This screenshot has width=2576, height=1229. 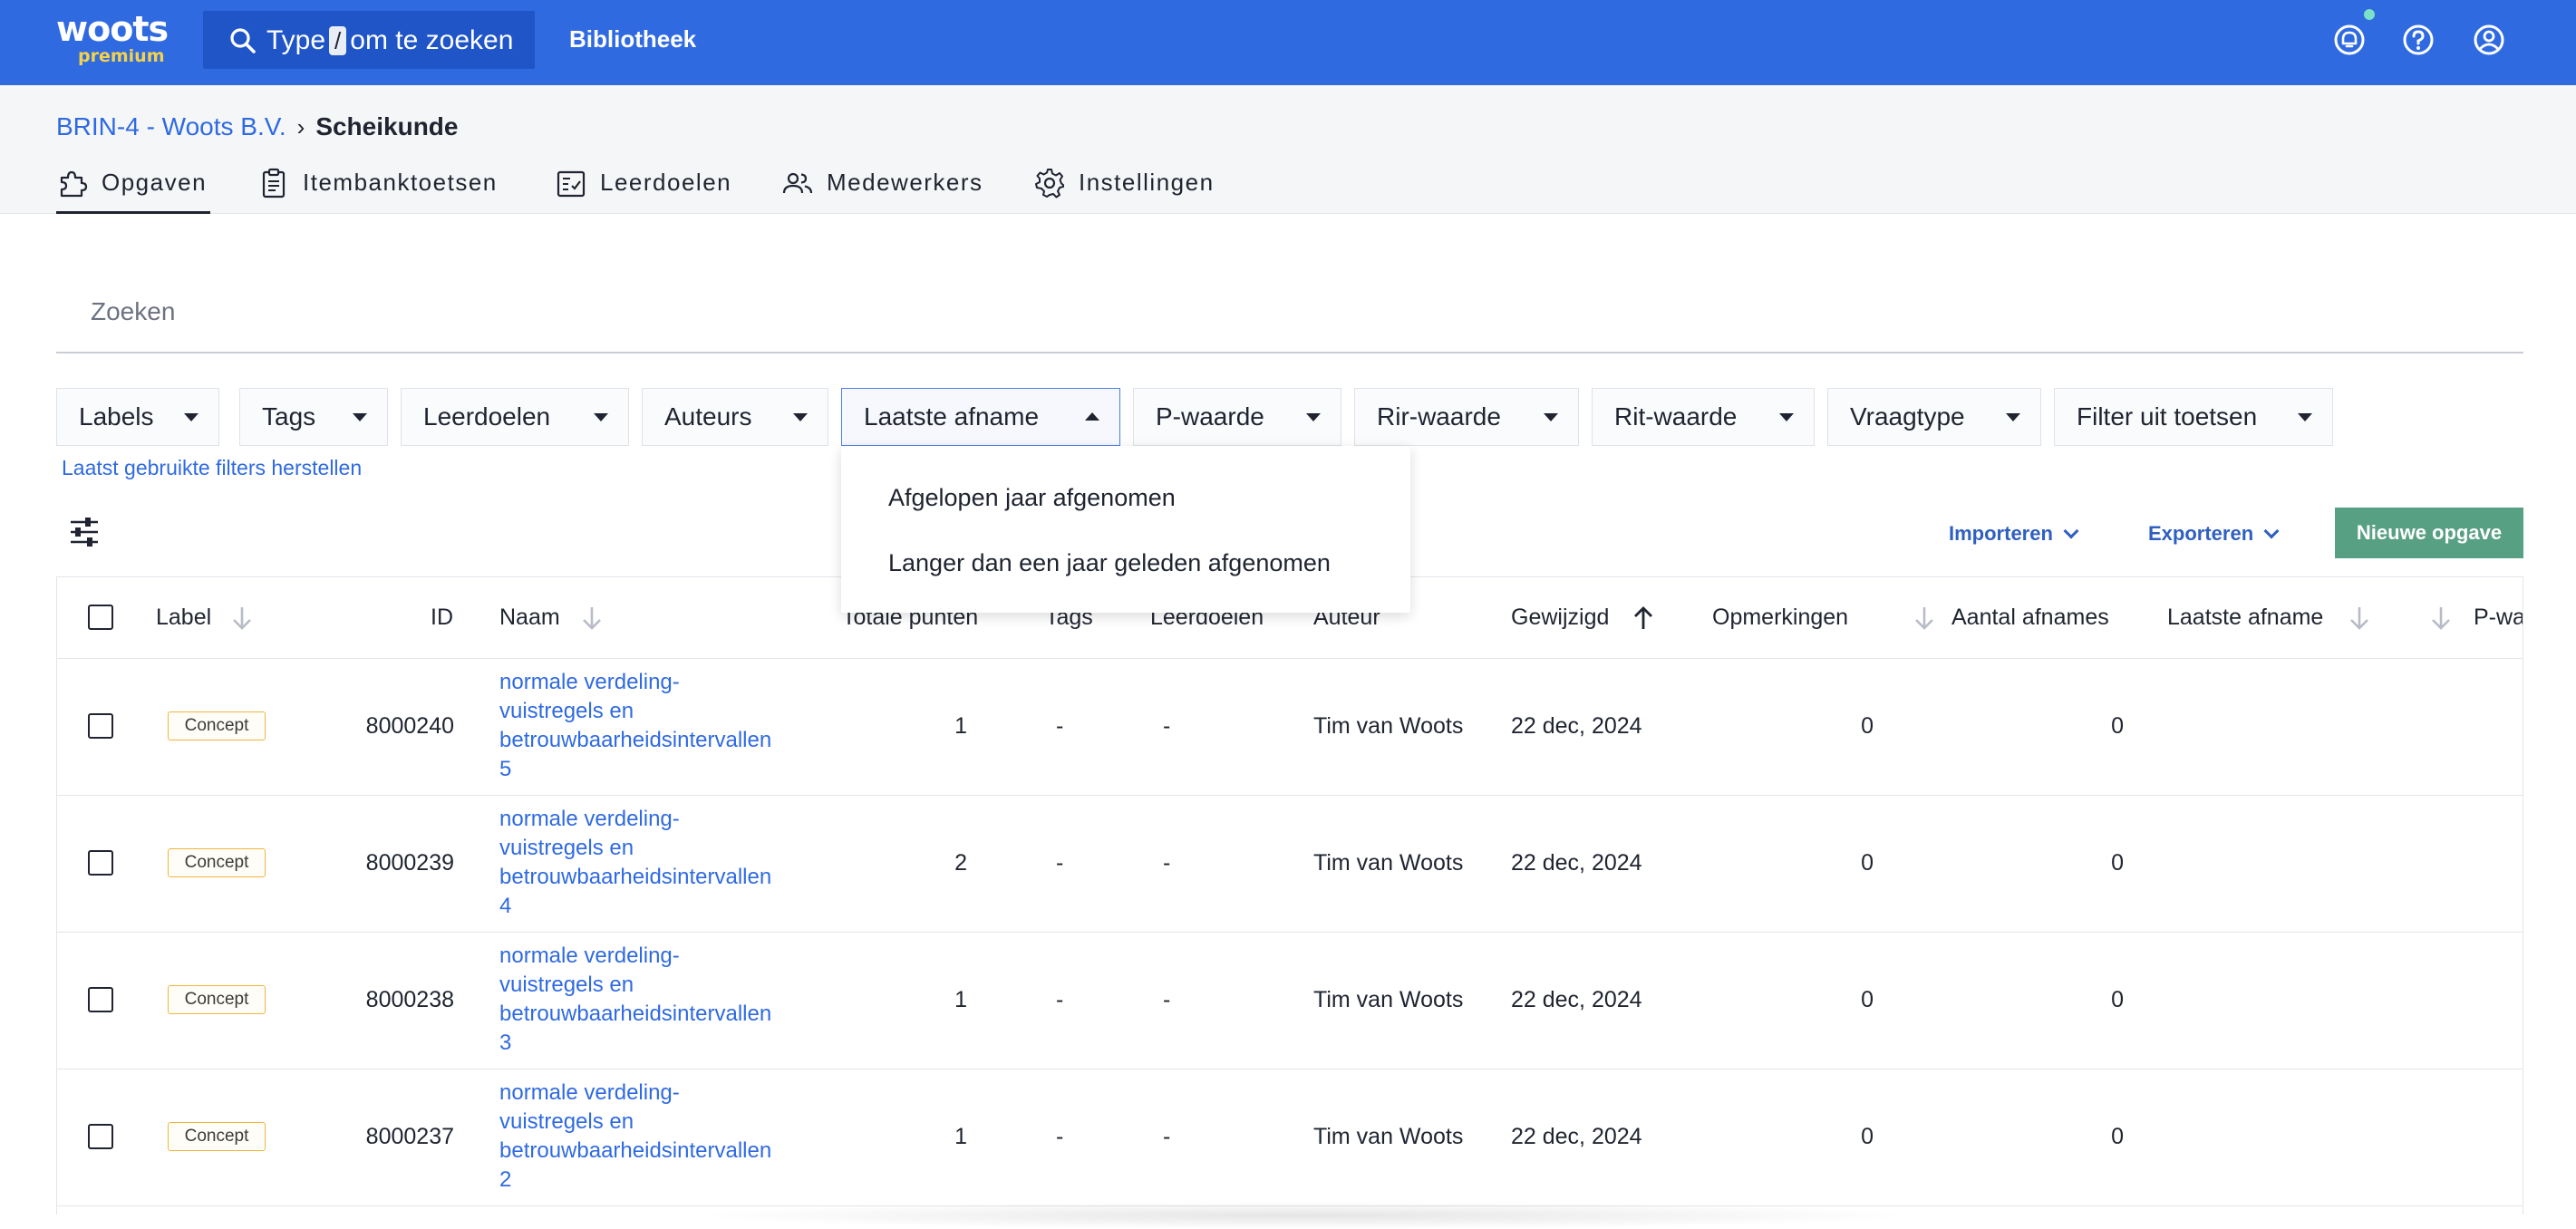 I want to click on people-icon, so click(x=797, y=183).